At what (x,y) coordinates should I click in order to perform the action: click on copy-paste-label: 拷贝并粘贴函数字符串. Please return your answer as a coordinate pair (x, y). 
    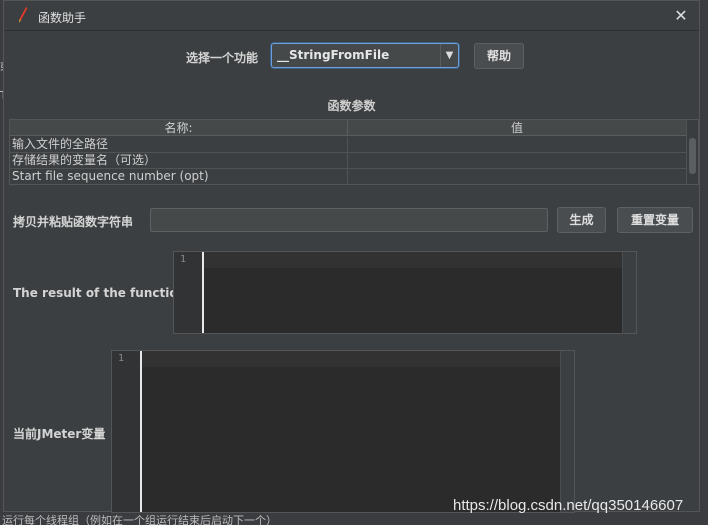
    Looking at the image, I should click on (73, 222).